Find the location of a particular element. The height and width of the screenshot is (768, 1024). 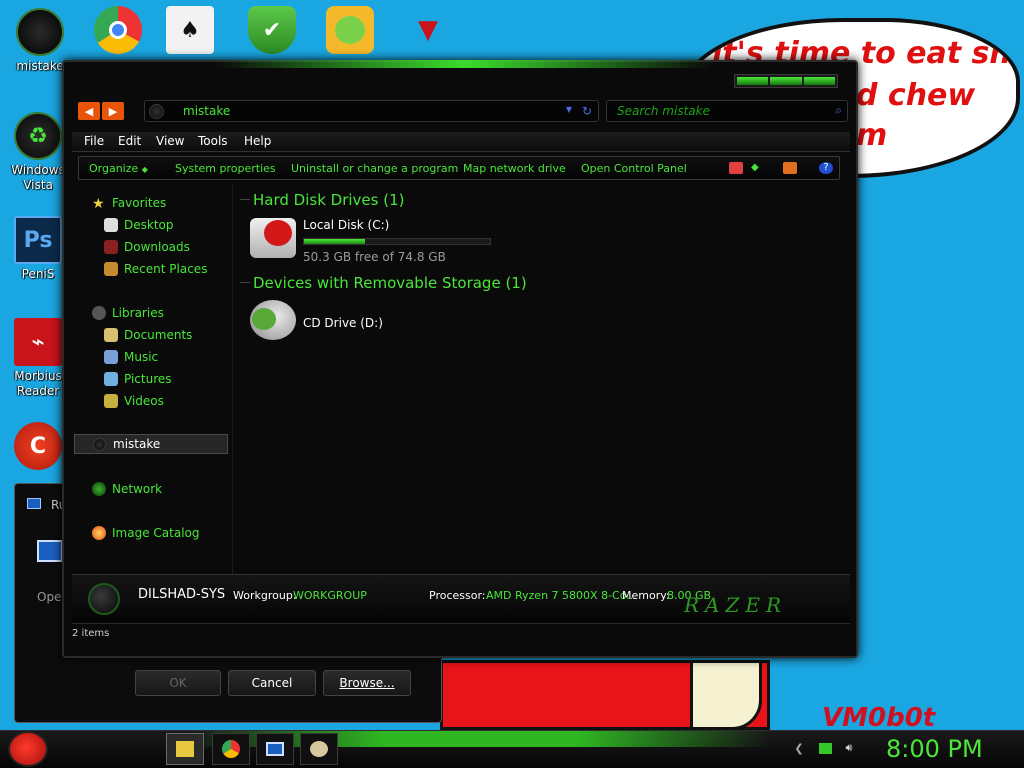

desktop-icon is located at coordinates (111, 225).